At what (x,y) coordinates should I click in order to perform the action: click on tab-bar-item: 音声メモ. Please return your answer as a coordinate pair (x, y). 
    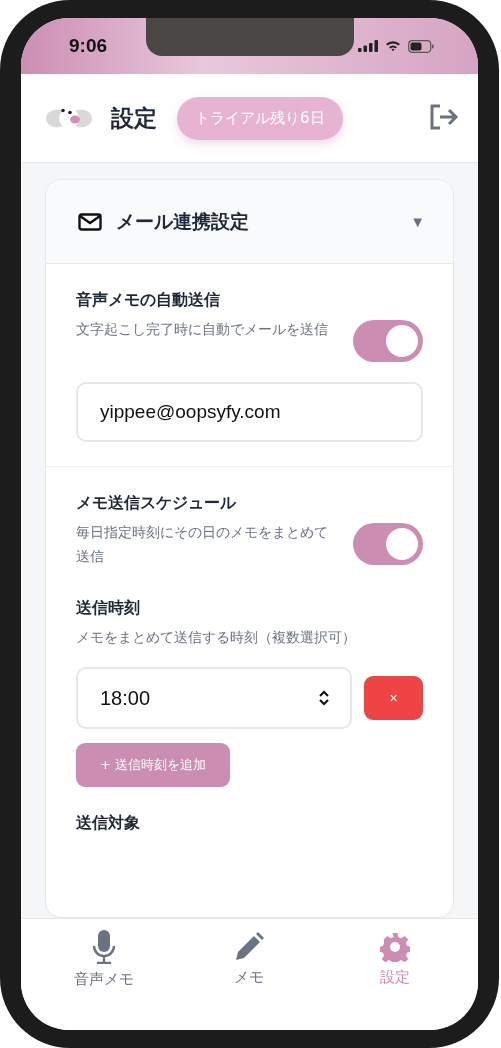
    Looking at the image, I should click on (103, 959).